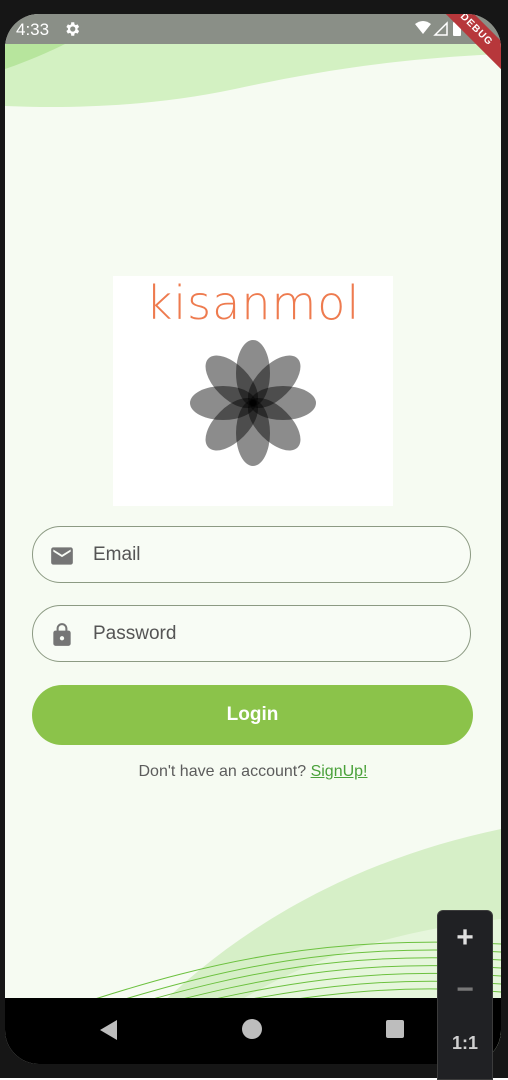  I want to click on nav-home-icon, so click(252, 1029).